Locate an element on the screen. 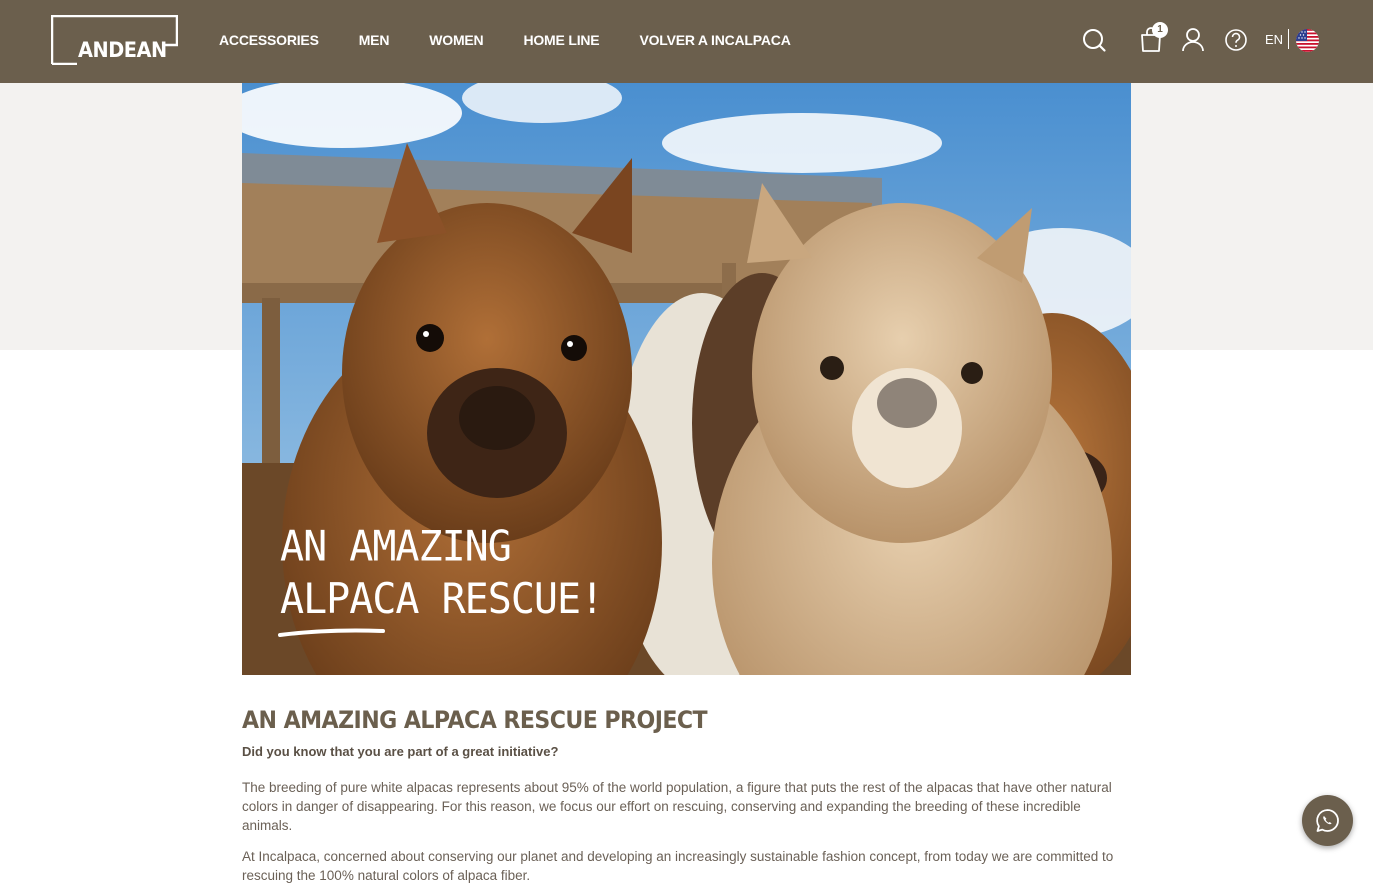 The width and height of the screenshot is (1373, 886). hero-underline-stroke is located at coordinates (331, 632).